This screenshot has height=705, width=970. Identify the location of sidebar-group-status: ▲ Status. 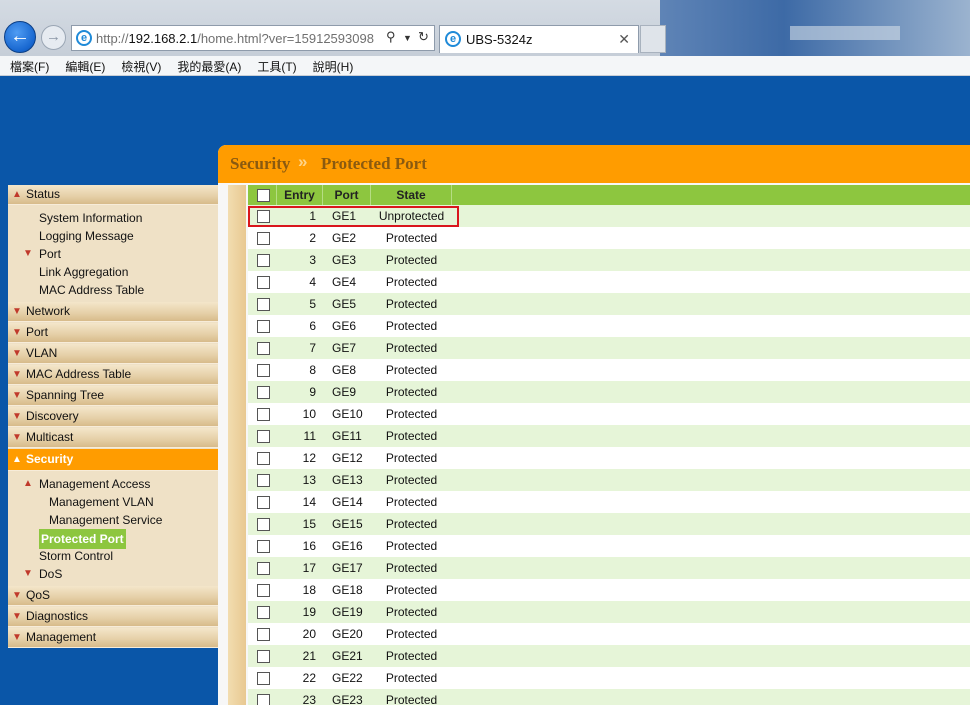
(113, 195).